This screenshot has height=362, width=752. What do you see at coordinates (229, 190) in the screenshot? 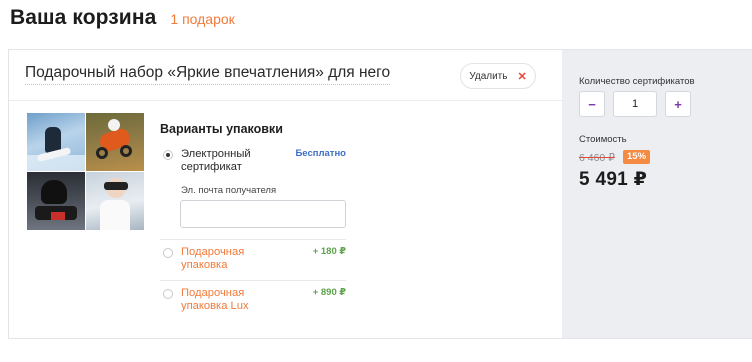
I see `email-label: Эл. почта получателя` at bounding box center [229, 190].